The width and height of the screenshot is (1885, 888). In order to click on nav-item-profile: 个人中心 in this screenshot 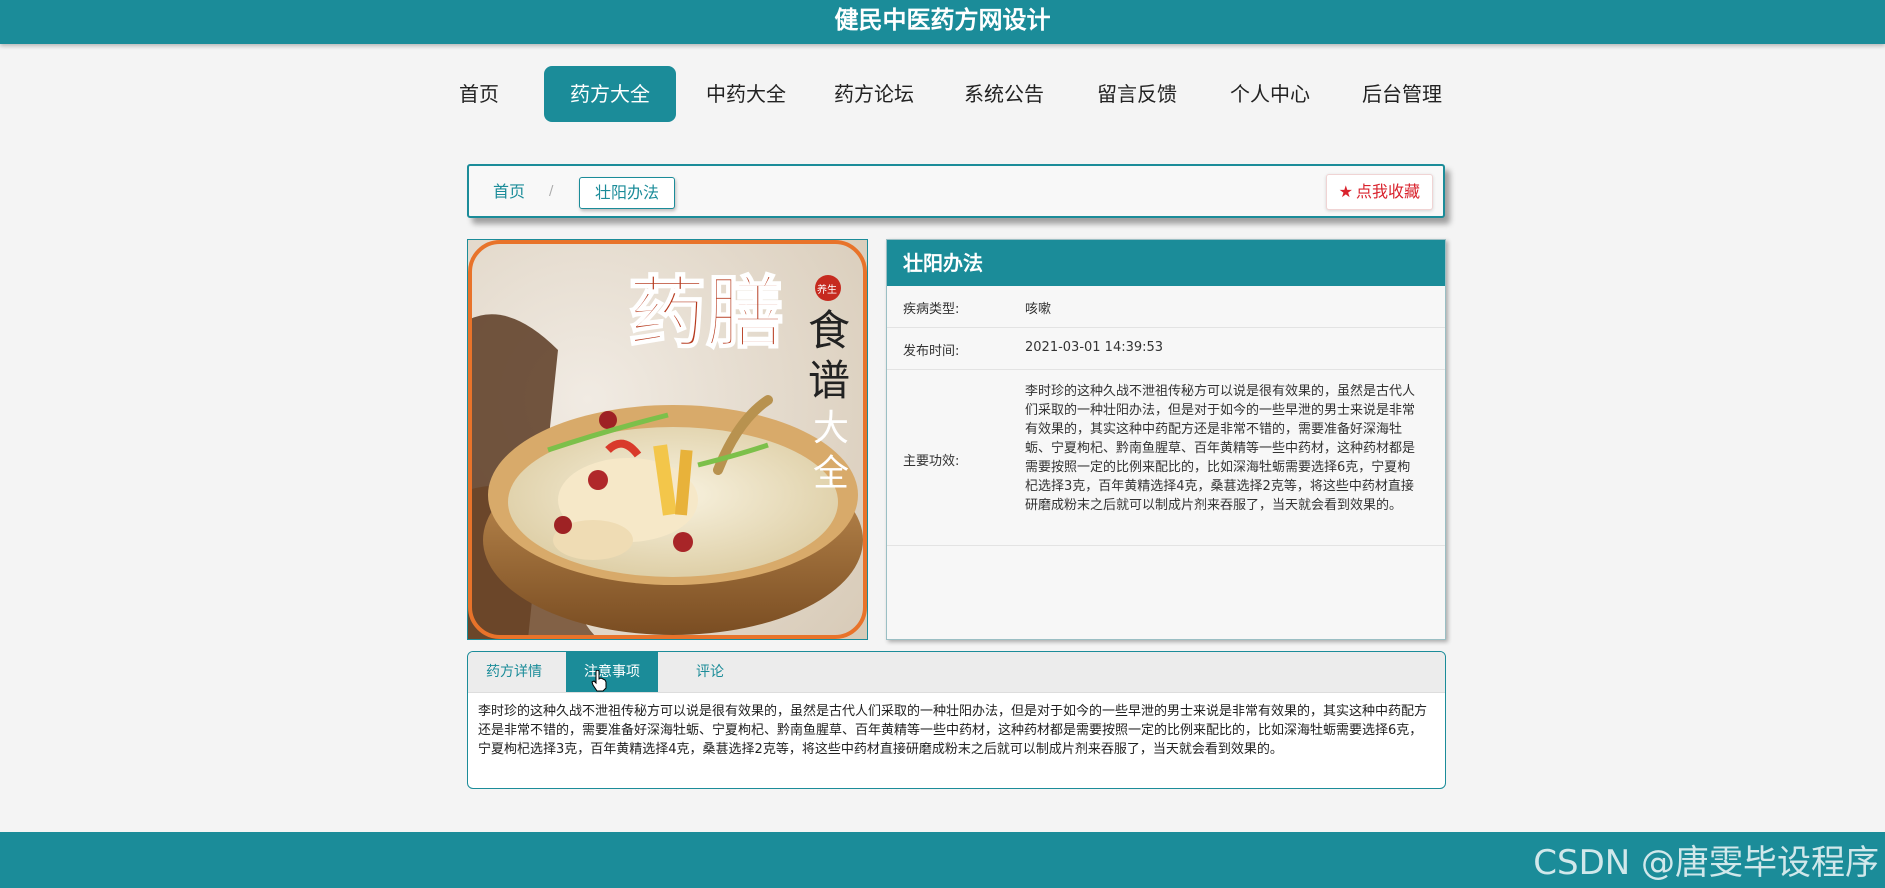, I will do `click(1270, 94)`.